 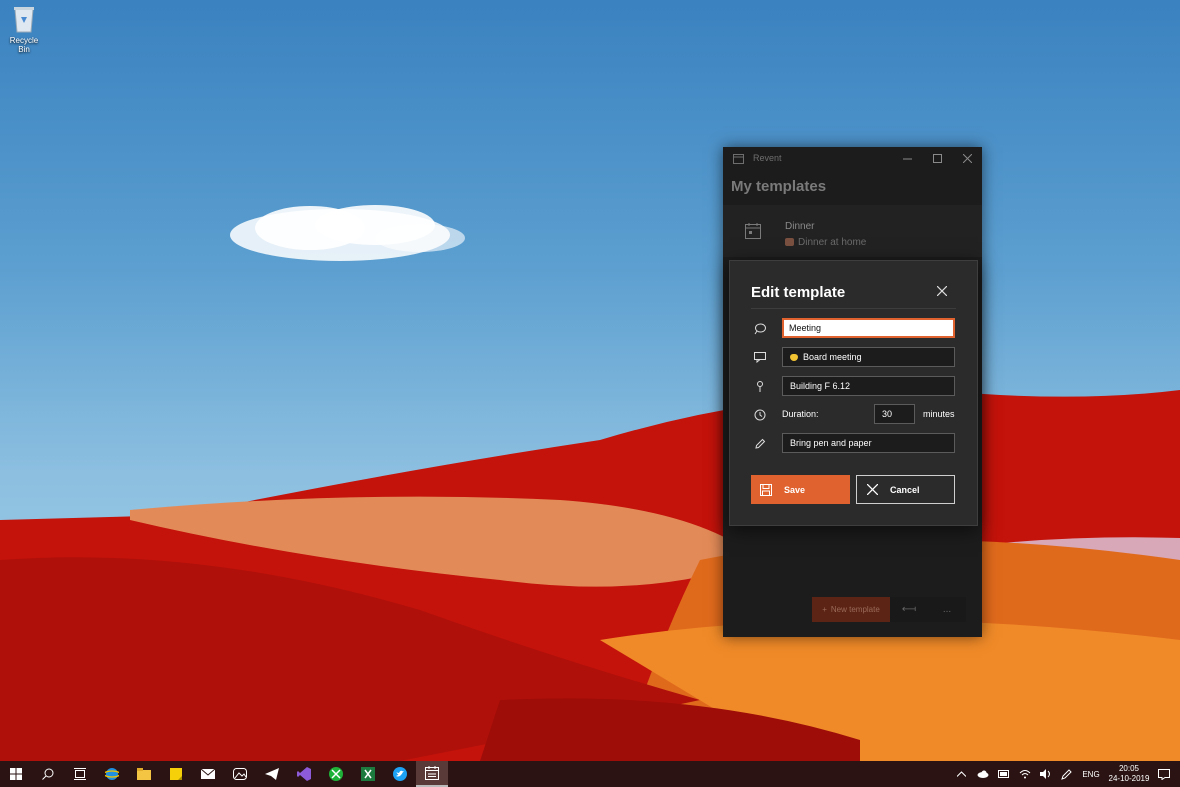 I want to click on internet-explorer-icon, so click(x=112, y=774).